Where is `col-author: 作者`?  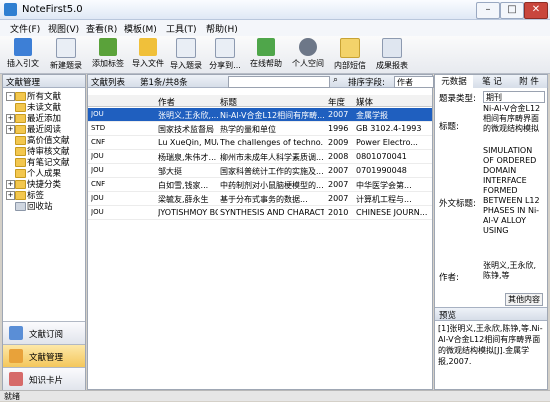 col-author: 作者 is located at coordinates (166, 102).